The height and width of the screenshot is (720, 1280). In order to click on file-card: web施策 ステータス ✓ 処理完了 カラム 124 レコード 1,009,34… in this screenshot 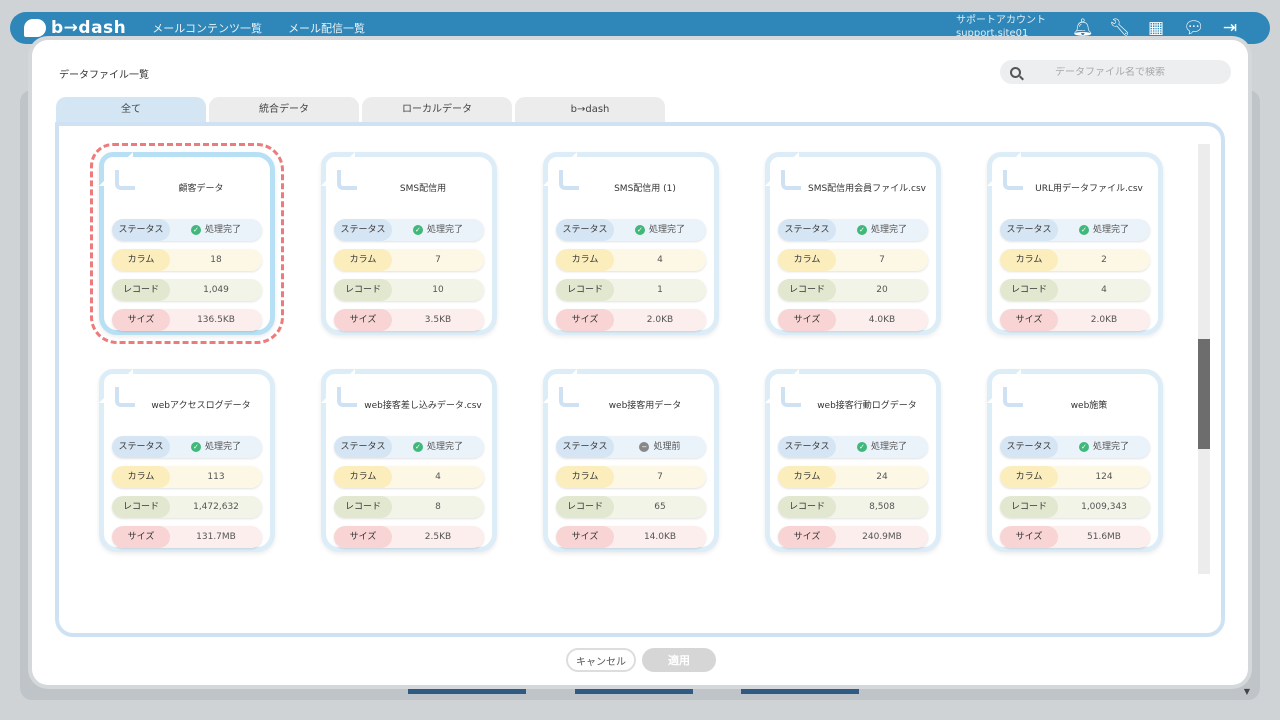, I will do `click(1075, 460)`.